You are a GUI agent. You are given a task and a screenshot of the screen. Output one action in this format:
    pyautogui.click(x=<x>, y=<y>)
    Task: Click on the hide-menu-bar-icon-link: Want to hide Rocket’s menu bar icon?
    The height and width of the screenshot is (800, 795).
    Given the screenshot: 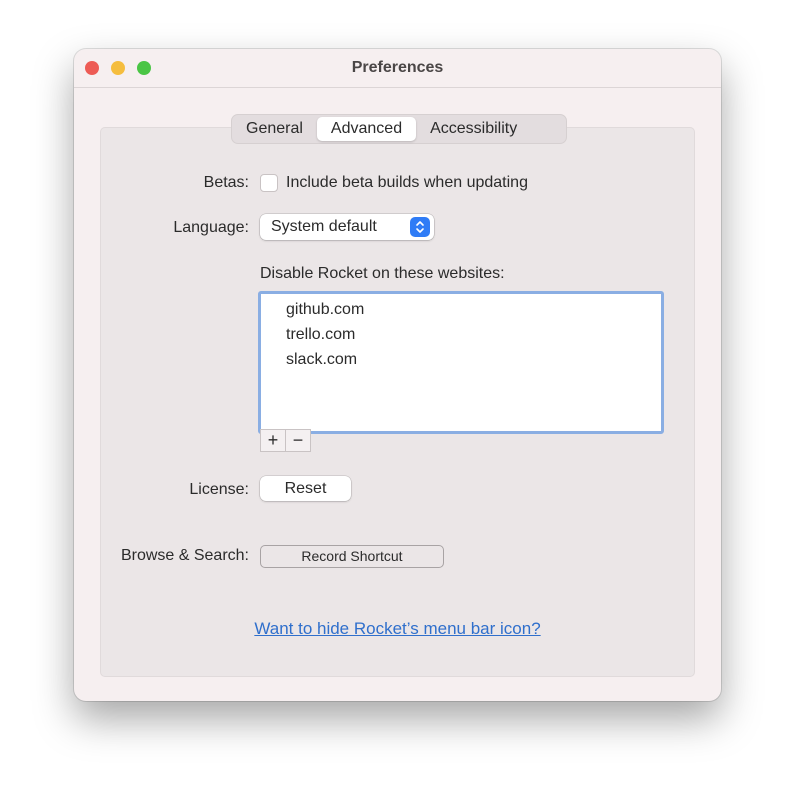 What is the action you would take?
    pyautogui.click(x=397, y=629)
    